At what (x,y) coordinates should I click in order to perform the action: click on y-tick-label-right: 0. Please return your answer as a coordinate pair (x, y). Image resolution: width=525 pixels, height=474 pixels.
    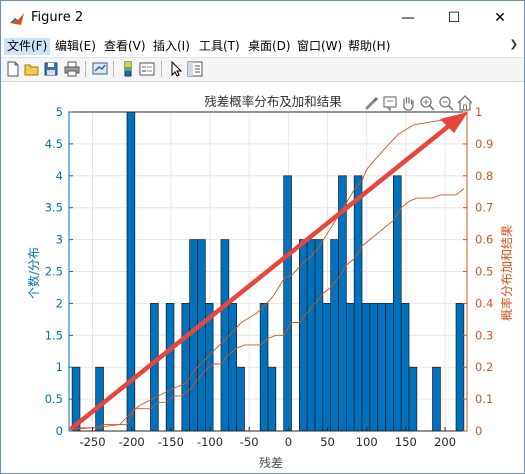
    Looking at the image, I should click on (478, 431).